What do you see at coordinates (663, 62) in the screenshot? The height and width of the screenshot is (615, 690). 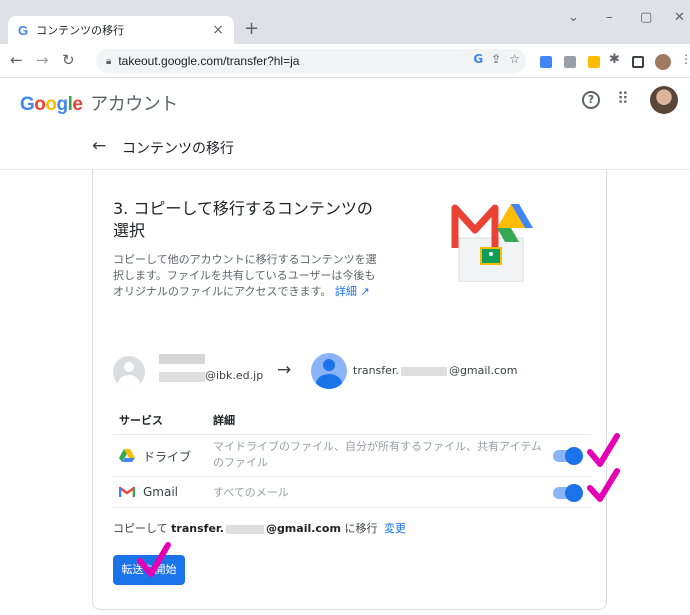 I see `profile-avatar-icon` at bounding box center [663, 62].